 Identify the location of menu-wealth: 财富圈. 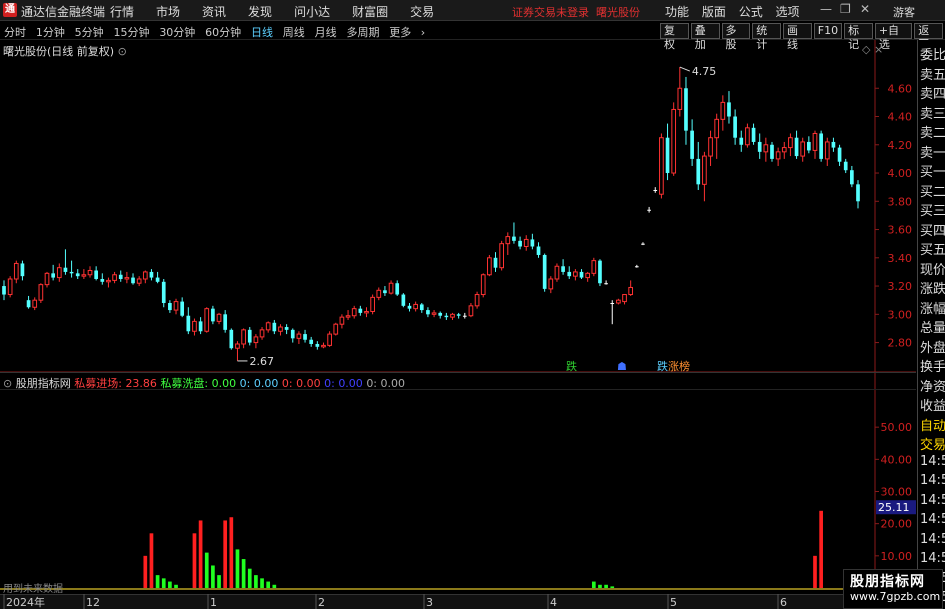
(370, 11).